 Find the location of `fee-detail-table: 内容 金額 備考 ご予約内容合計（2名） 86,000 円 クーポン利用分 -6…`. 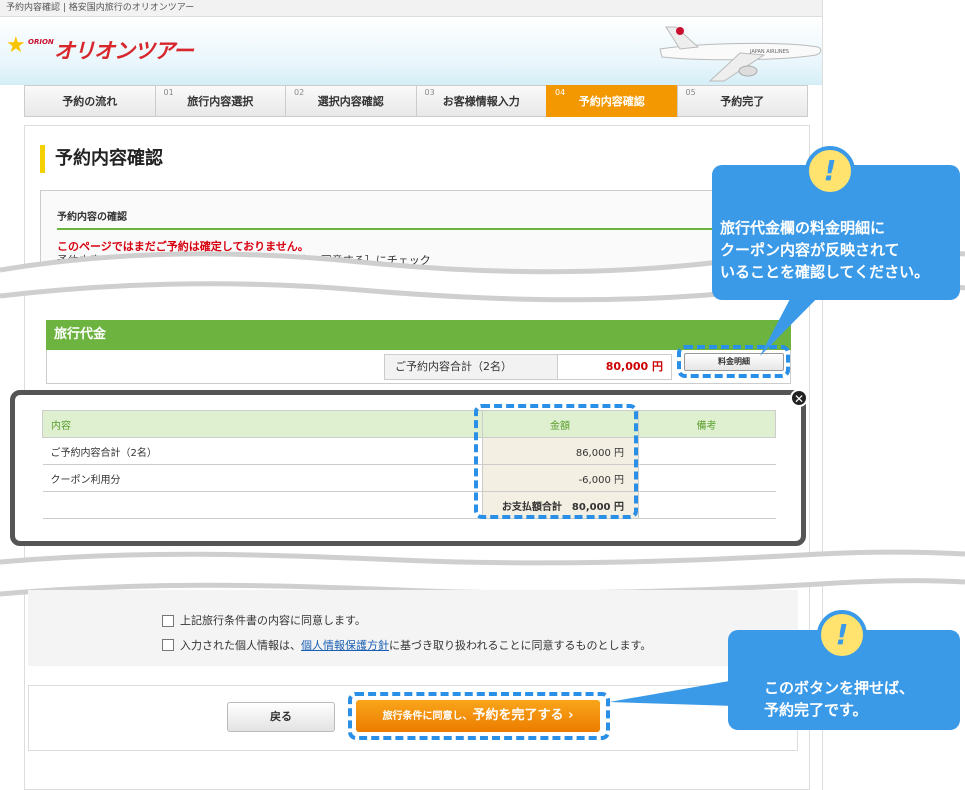

fee-detail-table: 内容 金額 備考 ご予約内容合計（2名） 86,000 円 クーポン利用分 -6… is located at coordinates (409, 464).